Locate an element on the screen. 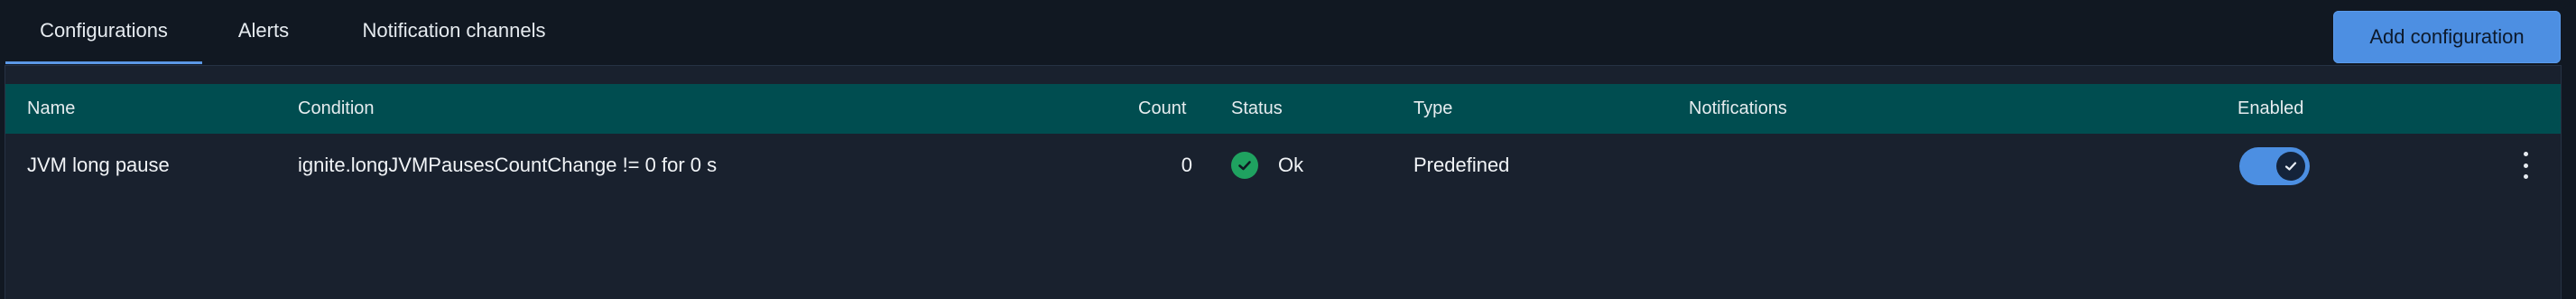 The height and width of the screenshot is (299, 2576). enabled-toggle is located at coordinates (2275, 166).